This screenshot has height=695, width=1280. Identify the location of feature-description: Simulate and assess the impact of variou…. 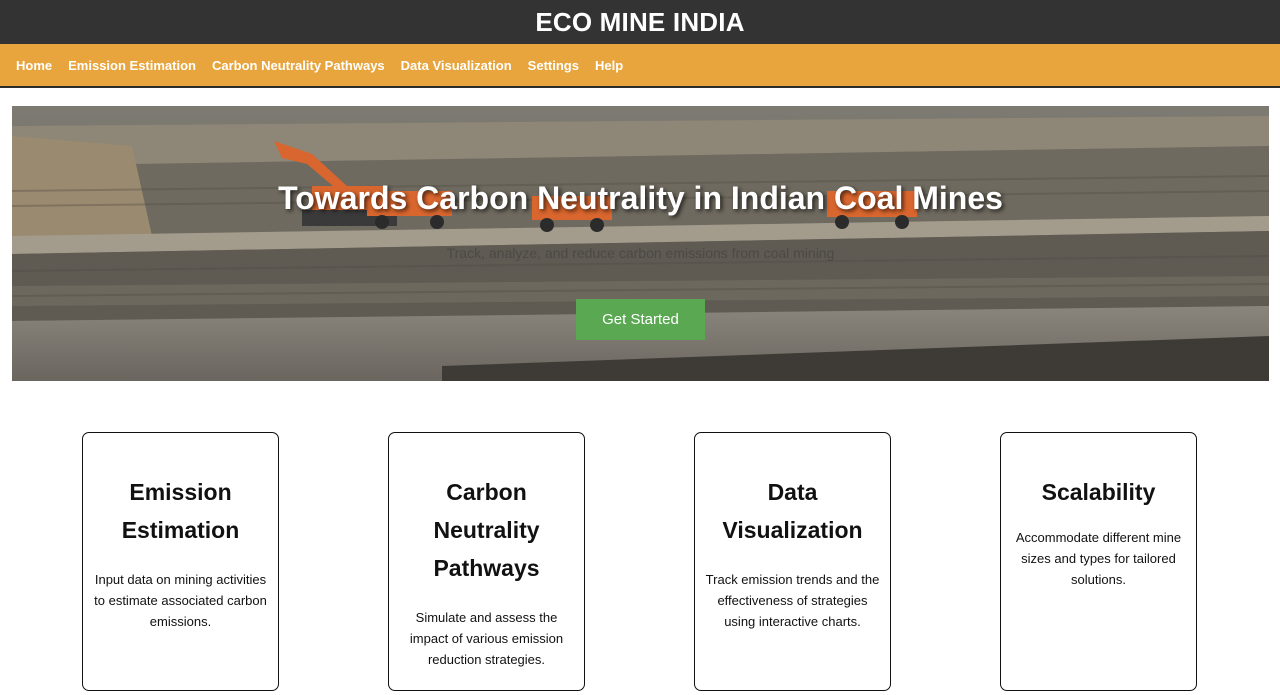
(486, 638).